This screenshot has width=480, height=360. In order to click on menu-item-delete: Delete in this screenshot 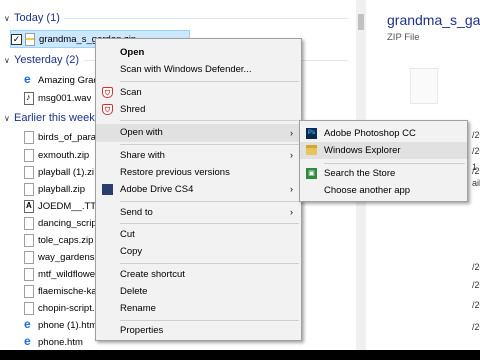, I will do `click(198, 291)`.